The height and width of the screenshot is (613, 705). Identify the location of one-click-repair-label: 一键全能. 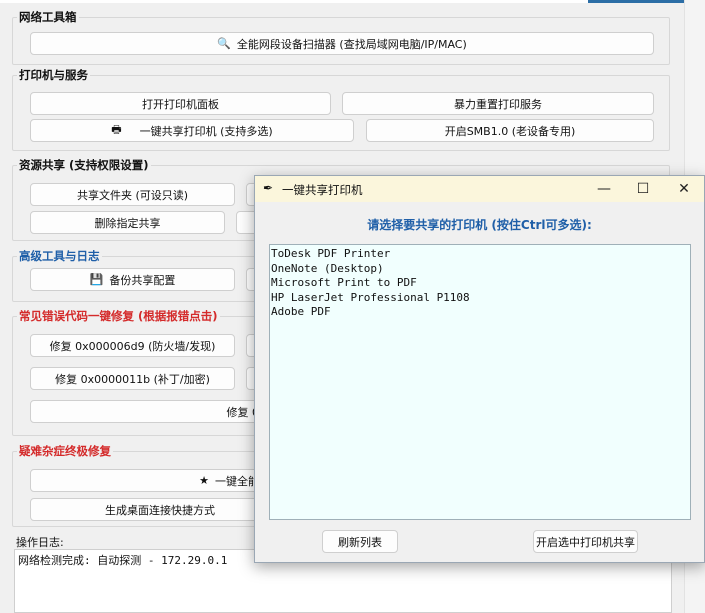
(237, 481).